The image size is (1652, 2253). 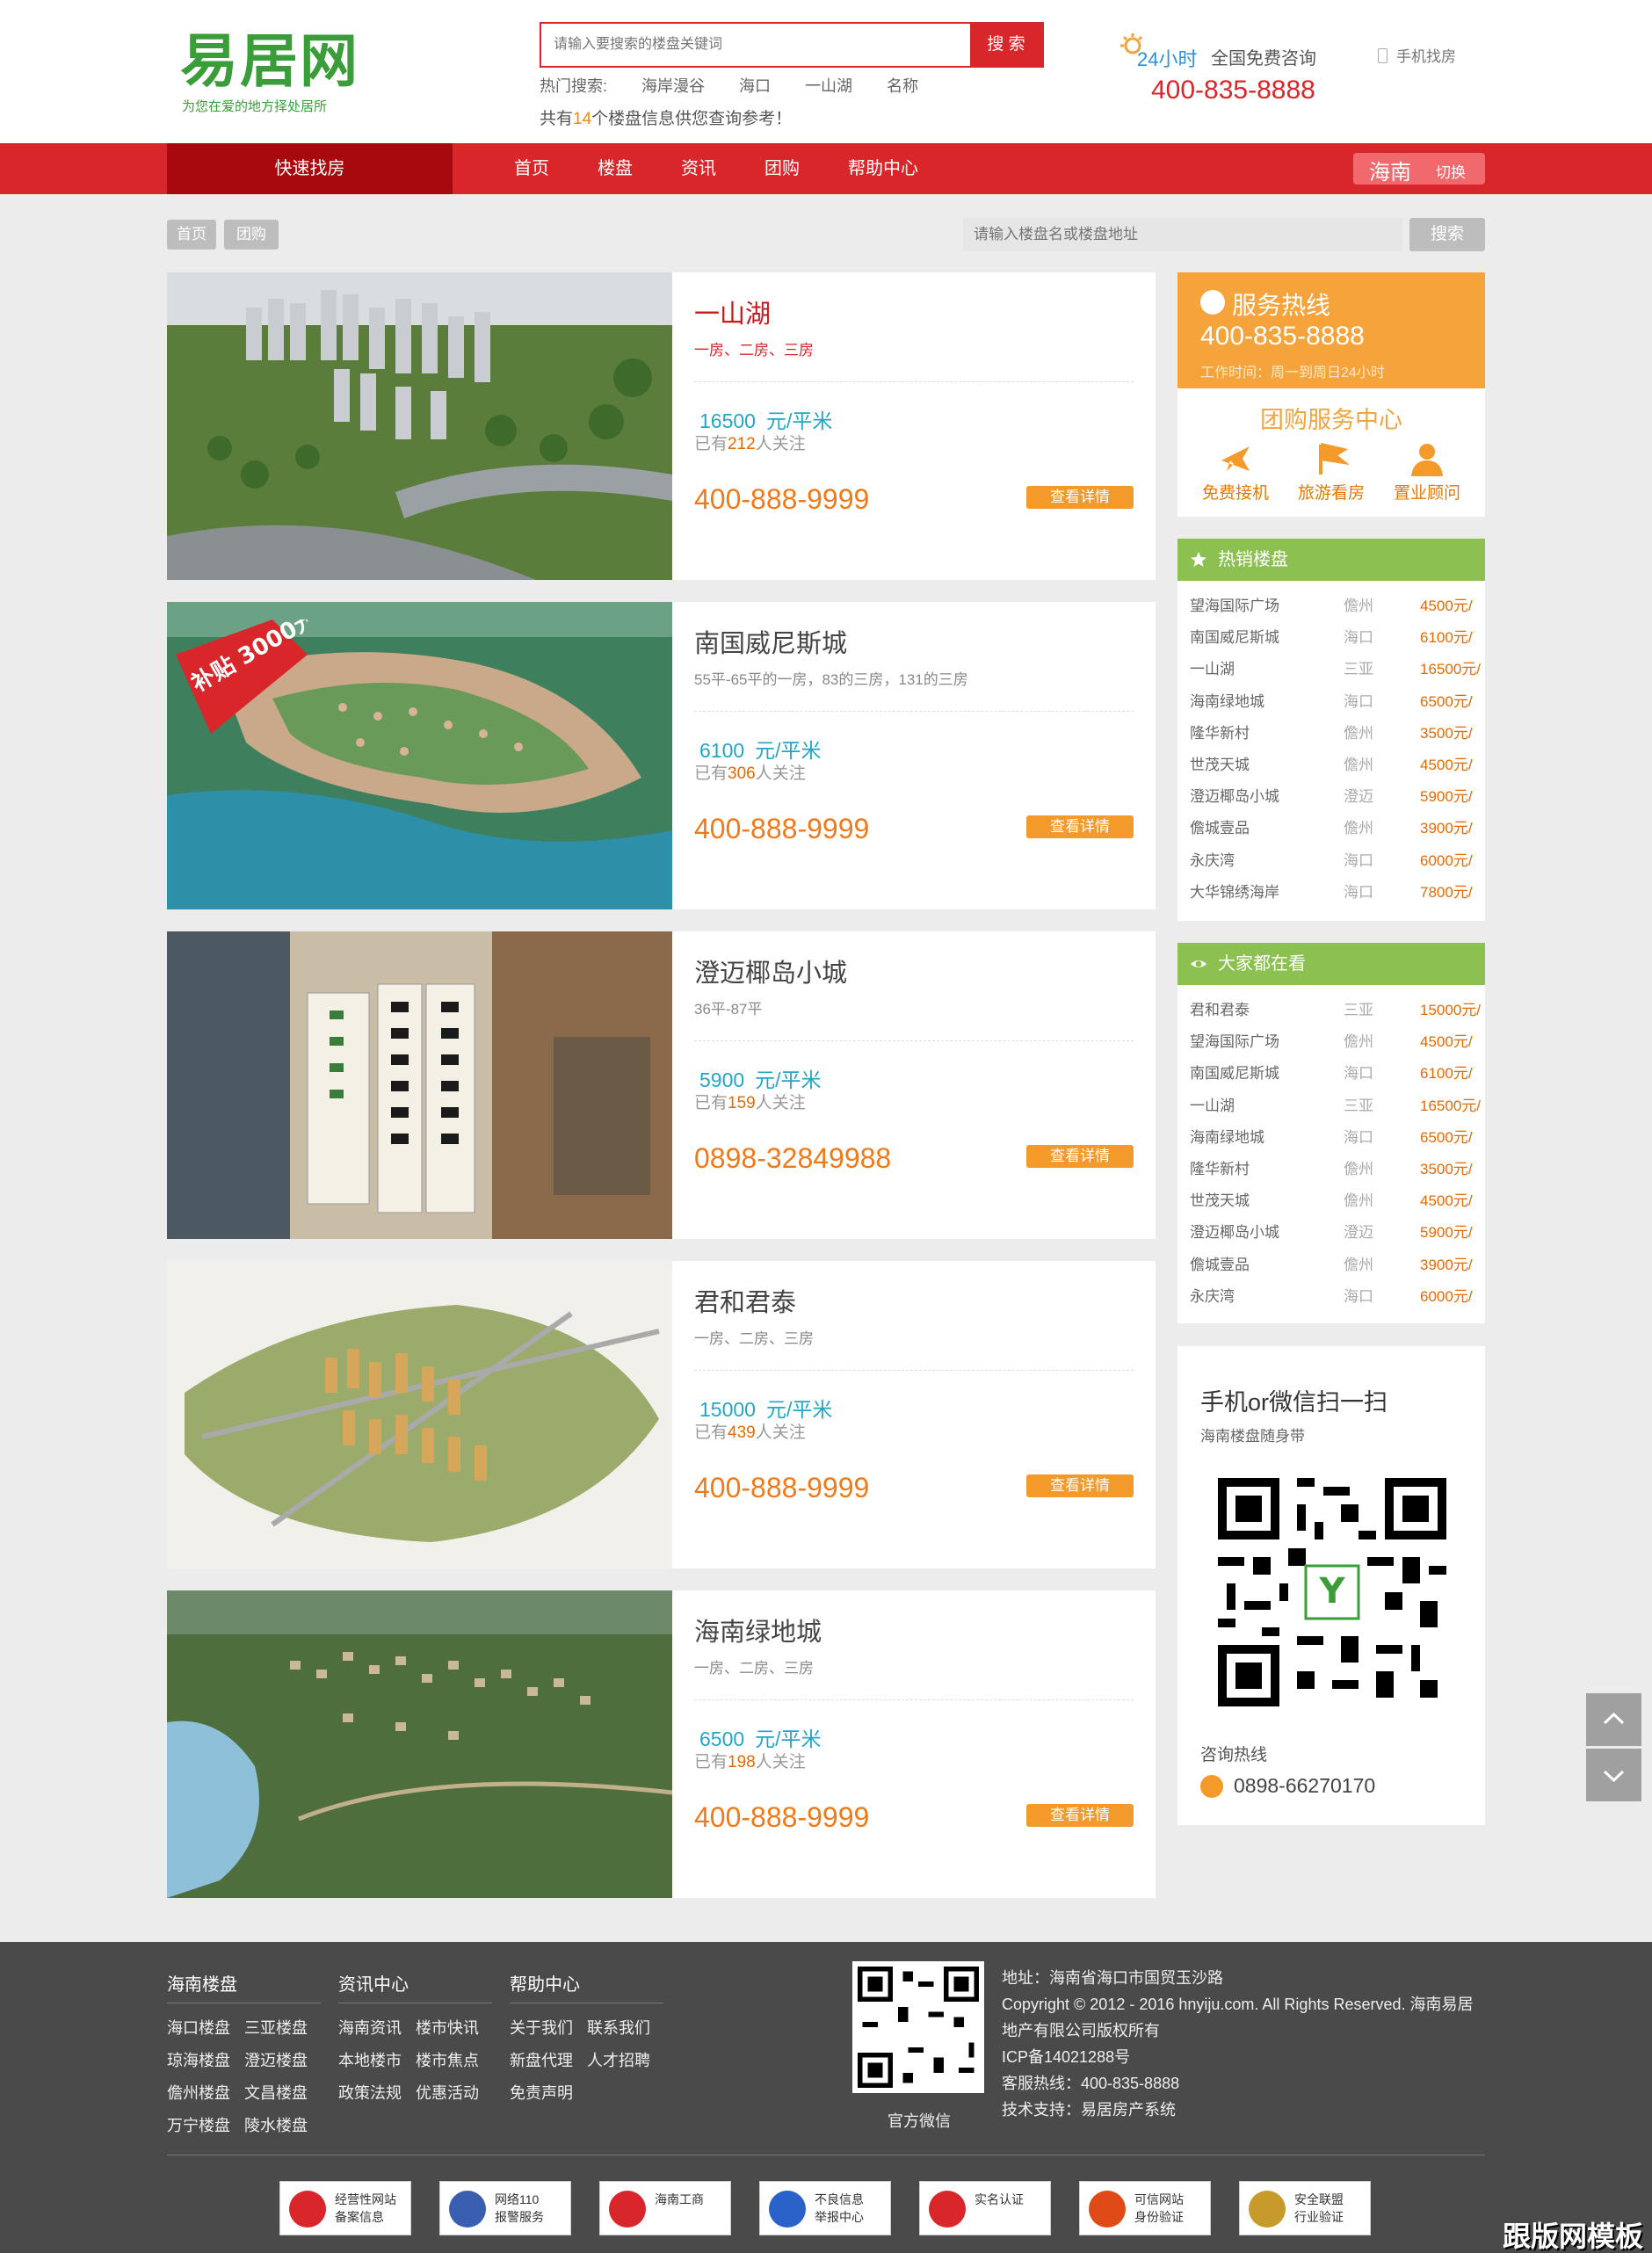 What do you see at coordinates (345, 2208) in the screenshot?
I see `certification-badge: 经营性网站 备案信息` at bounding box center [345, 2208].